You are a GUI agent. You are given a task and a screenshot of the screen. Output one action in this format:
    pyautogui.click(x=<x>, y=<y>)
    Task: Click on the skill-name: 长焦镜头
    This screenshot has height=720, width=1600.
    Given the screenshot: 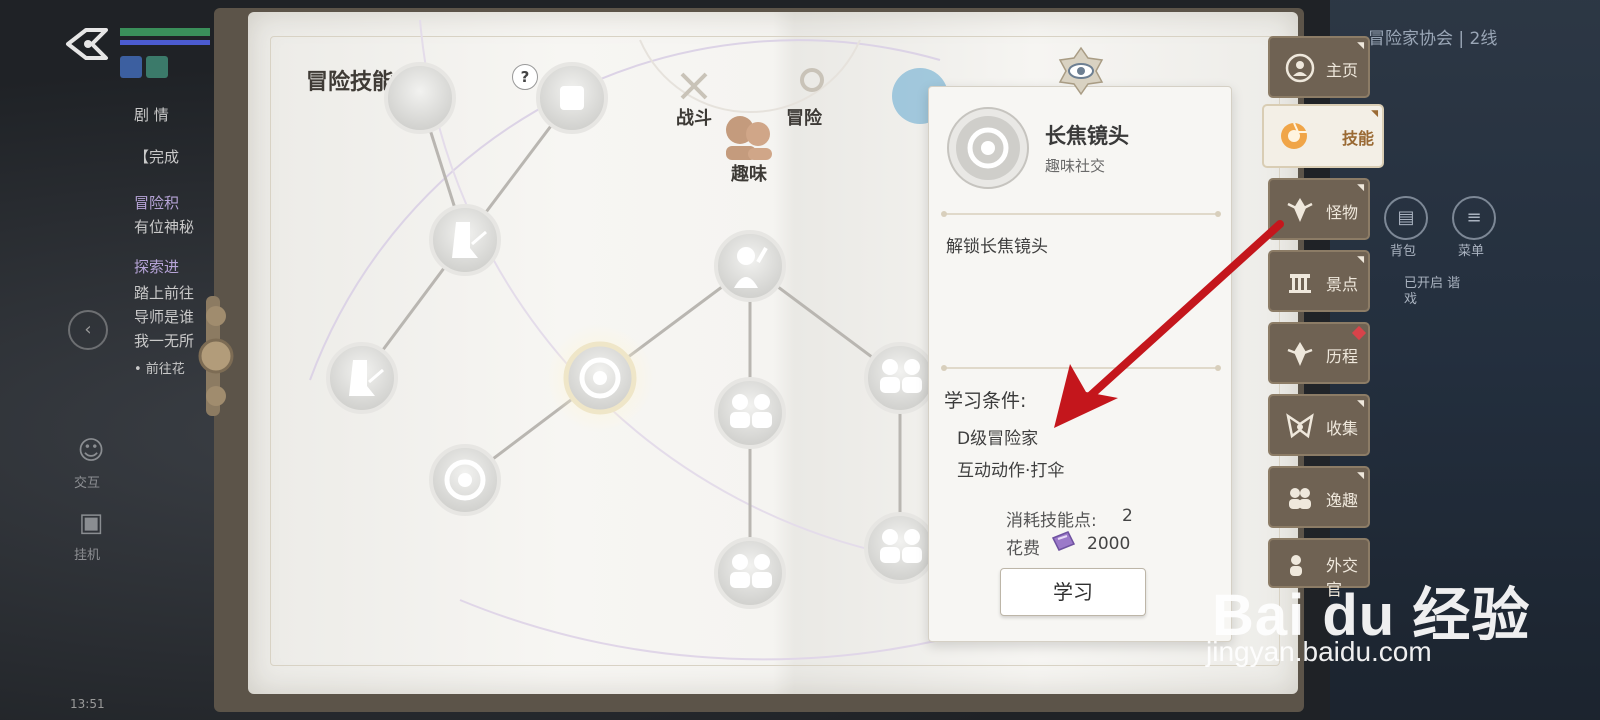 What is the action you would take?
    pyautogui.click(x=1087, y=136)
    